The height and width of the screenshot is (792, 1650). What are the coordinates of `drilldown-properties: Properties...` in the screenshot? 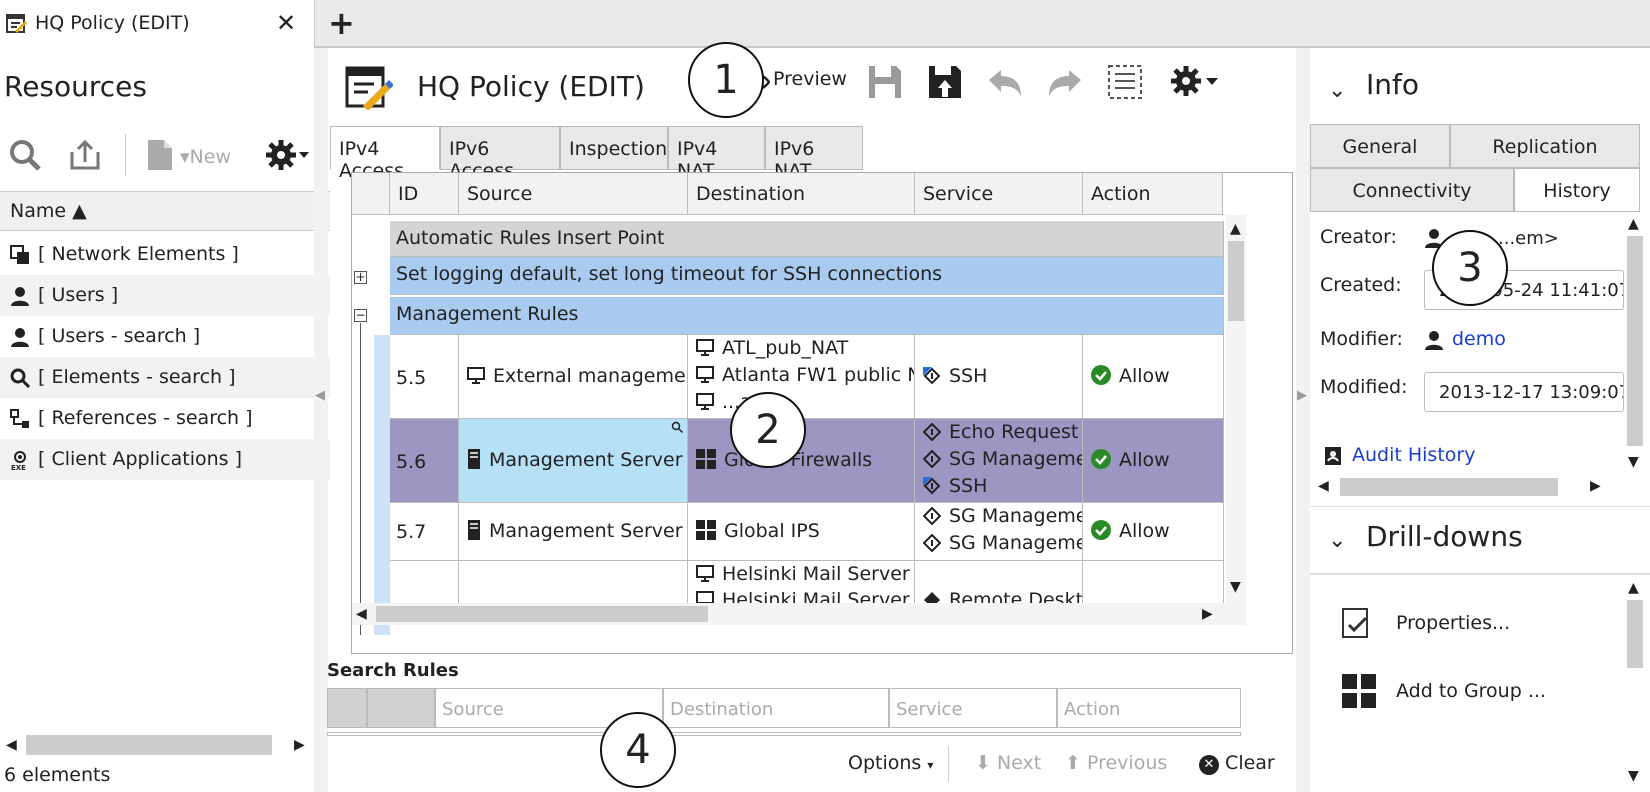 It's located at (1453, 623).